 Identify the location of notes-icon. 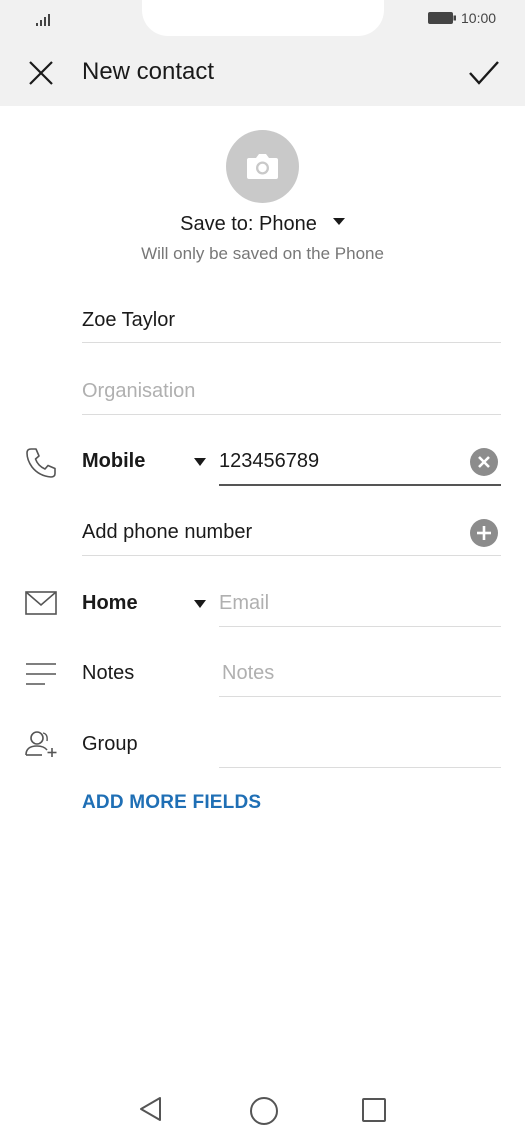
(41, 674).